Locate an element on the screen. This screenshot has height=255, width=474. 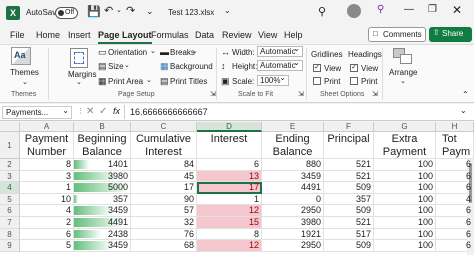
formula-input: 16.6666666666667 is located at coordinates (169, 112).